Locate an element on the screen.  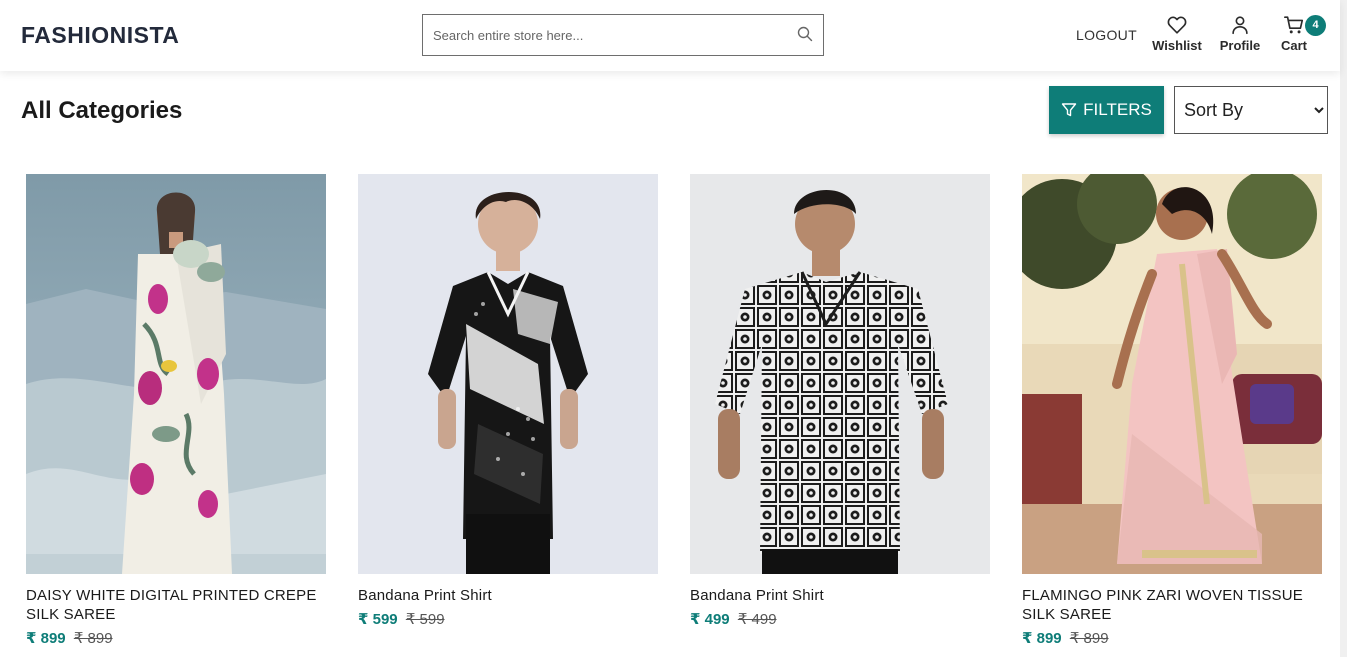
cart-count-badge: 4 is located at coordinates (1315, 25).